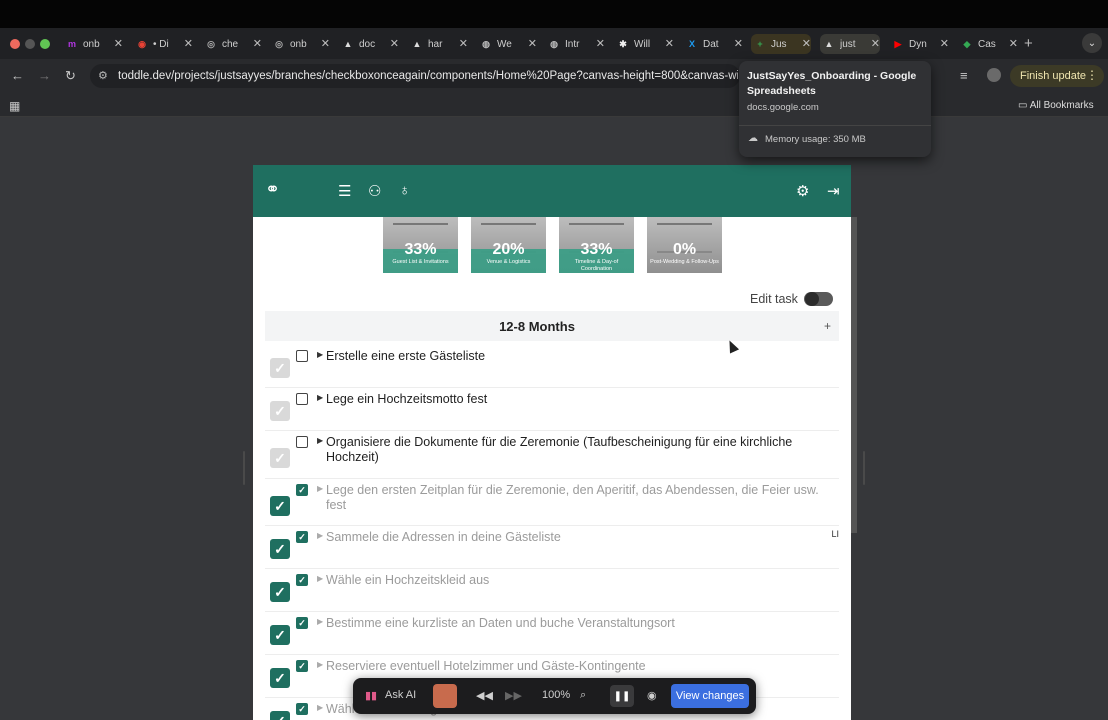  Describe the element at coordinates (508, 245) in the screenshot. I see `category-progress-card: 20% Venue & Logistics` at that location.